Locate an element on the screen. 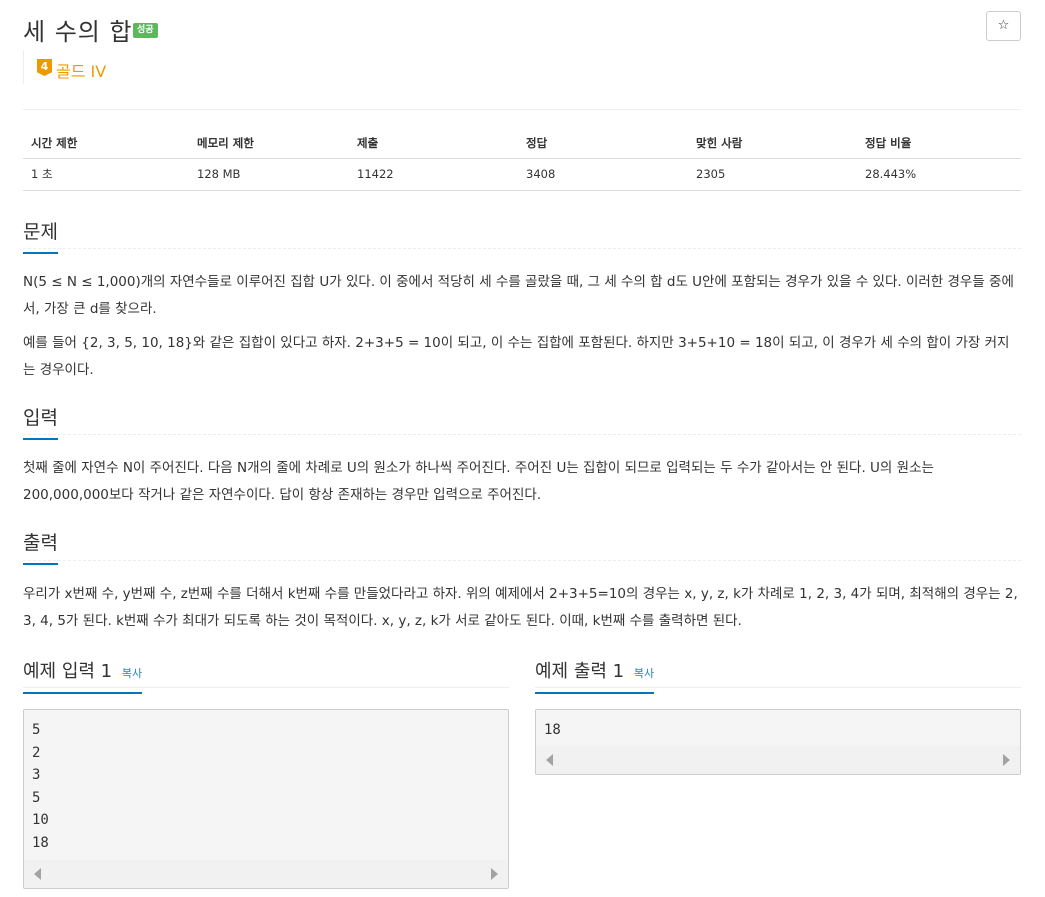 The height and width of the screenshot is (897, 1045). copy-sample-output-button: 복사 is located at coordinates (644, 673).